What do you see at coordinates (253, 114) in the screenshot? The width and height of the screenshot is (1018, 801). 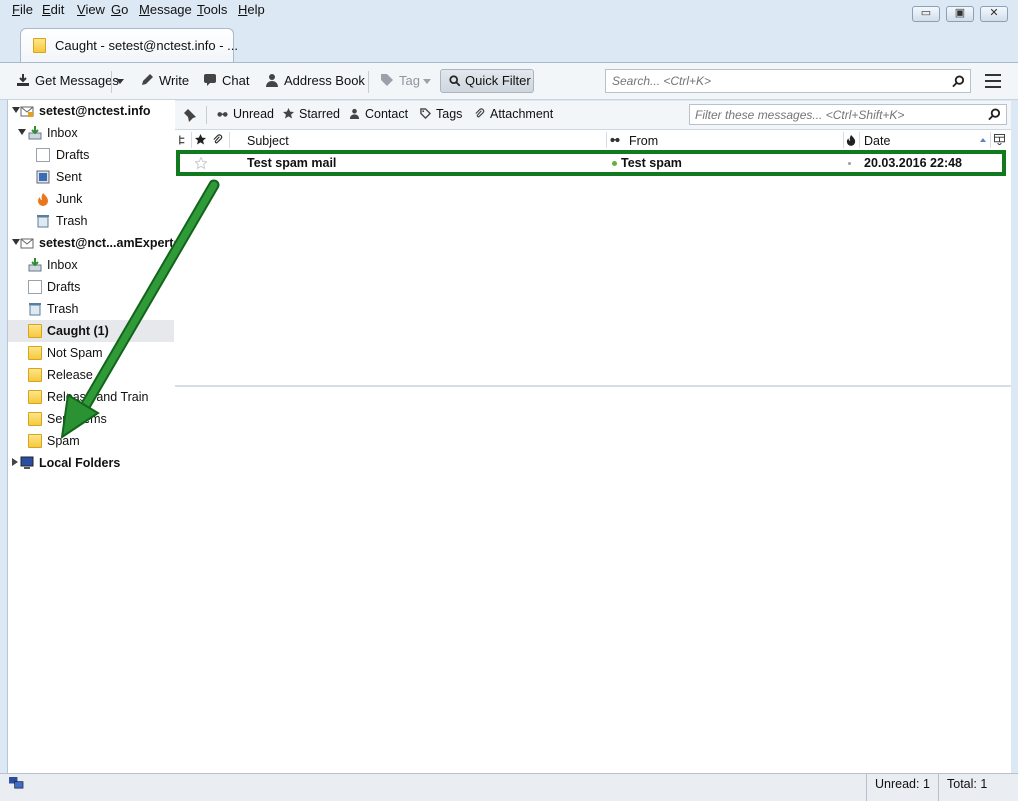 I see `filter-unread-label: Unread` at bounding box center [253, 114].